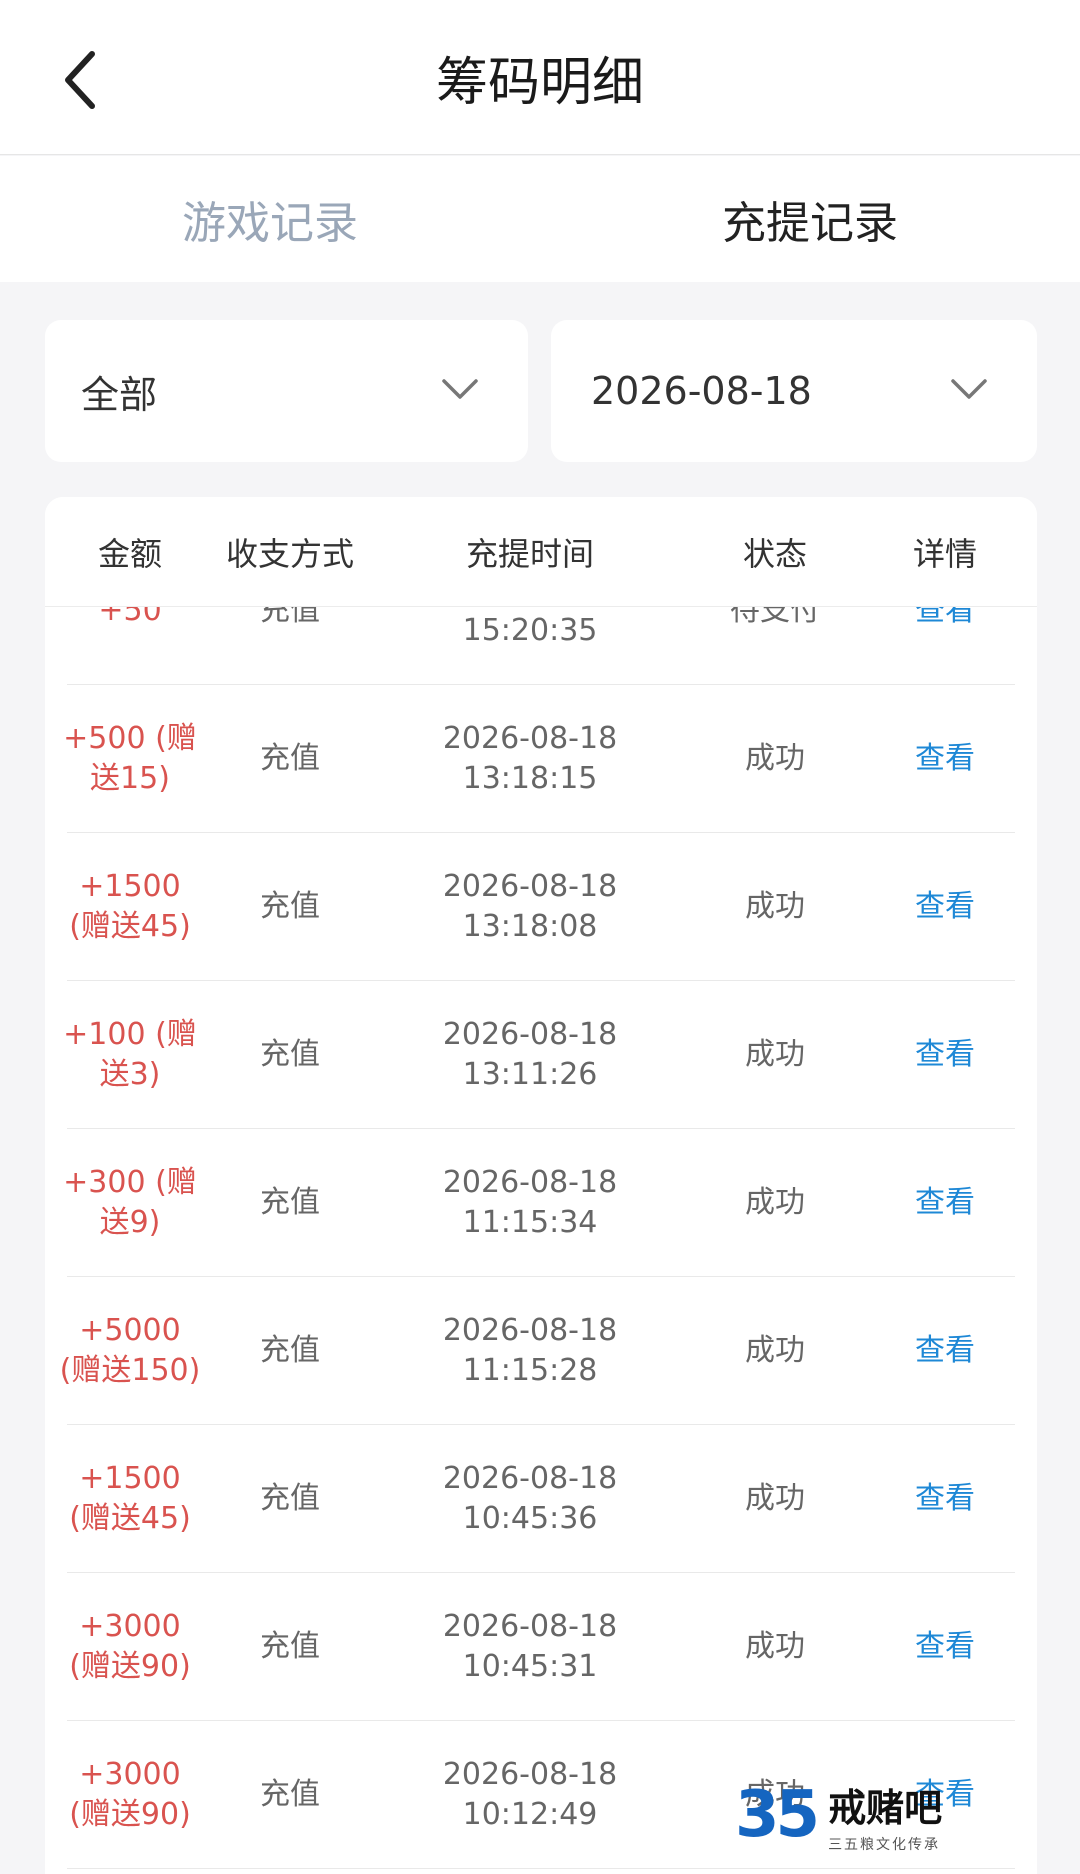 The image size is (1080, 1874). I want to click on table-row: +50 充值 2026-08-1815:20:35 待支付 查看, so click(541, 646).